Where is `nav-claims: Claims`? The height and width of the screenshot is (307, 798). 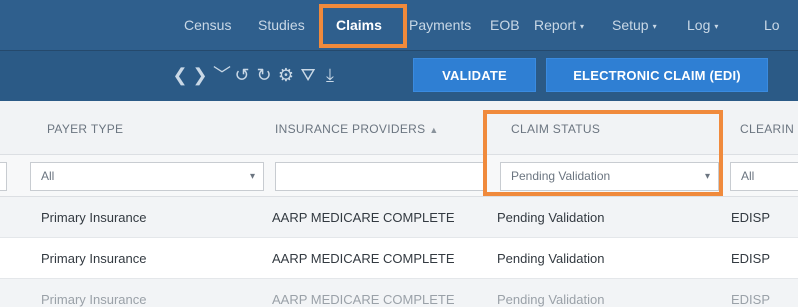
nav-claims: Claims is located at coordinates (359, 27).